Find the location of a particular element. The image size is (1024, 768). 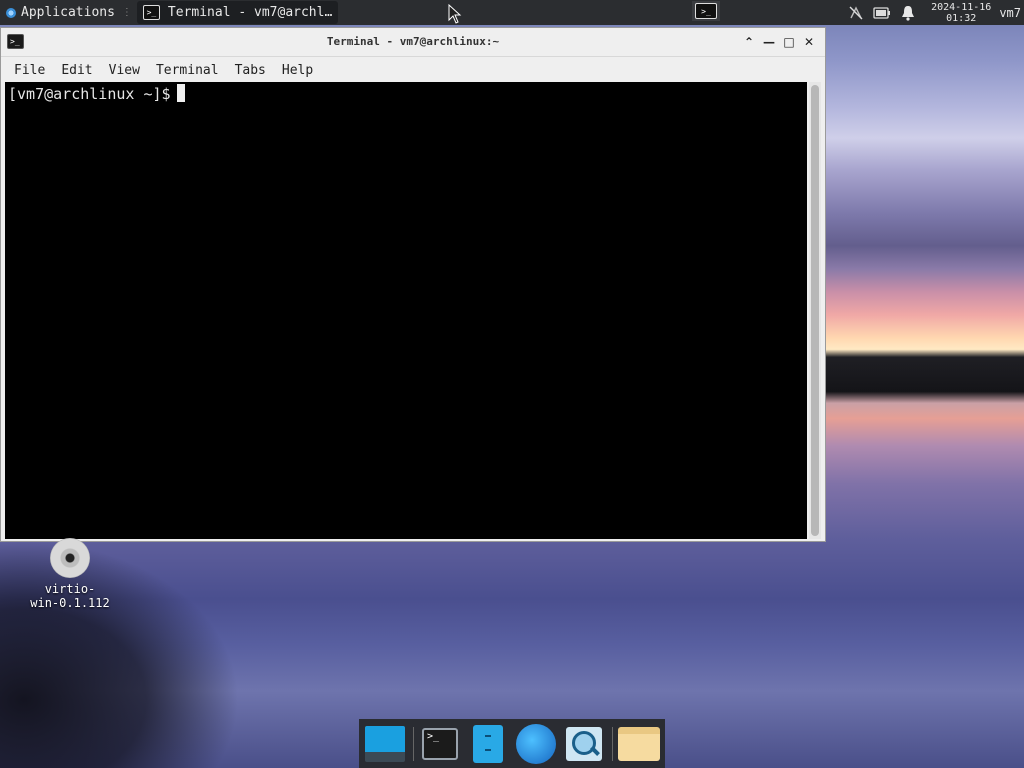

dock-home-folder is located at coordinates (639, 744).